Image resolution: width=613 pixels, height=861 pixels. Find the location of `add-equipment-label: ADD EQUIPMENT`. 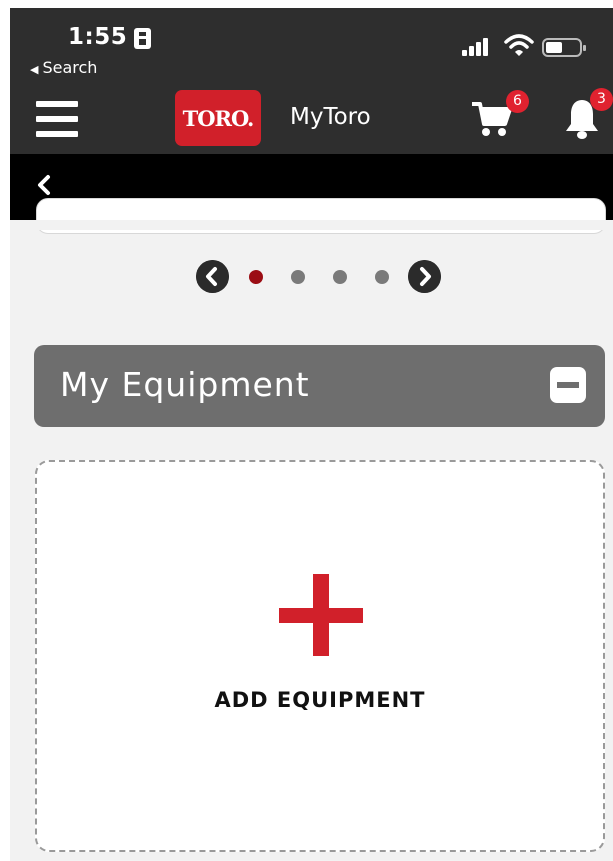

add-equipment-label: ADD EQUIPMENT is located at coordinates (320, 700).